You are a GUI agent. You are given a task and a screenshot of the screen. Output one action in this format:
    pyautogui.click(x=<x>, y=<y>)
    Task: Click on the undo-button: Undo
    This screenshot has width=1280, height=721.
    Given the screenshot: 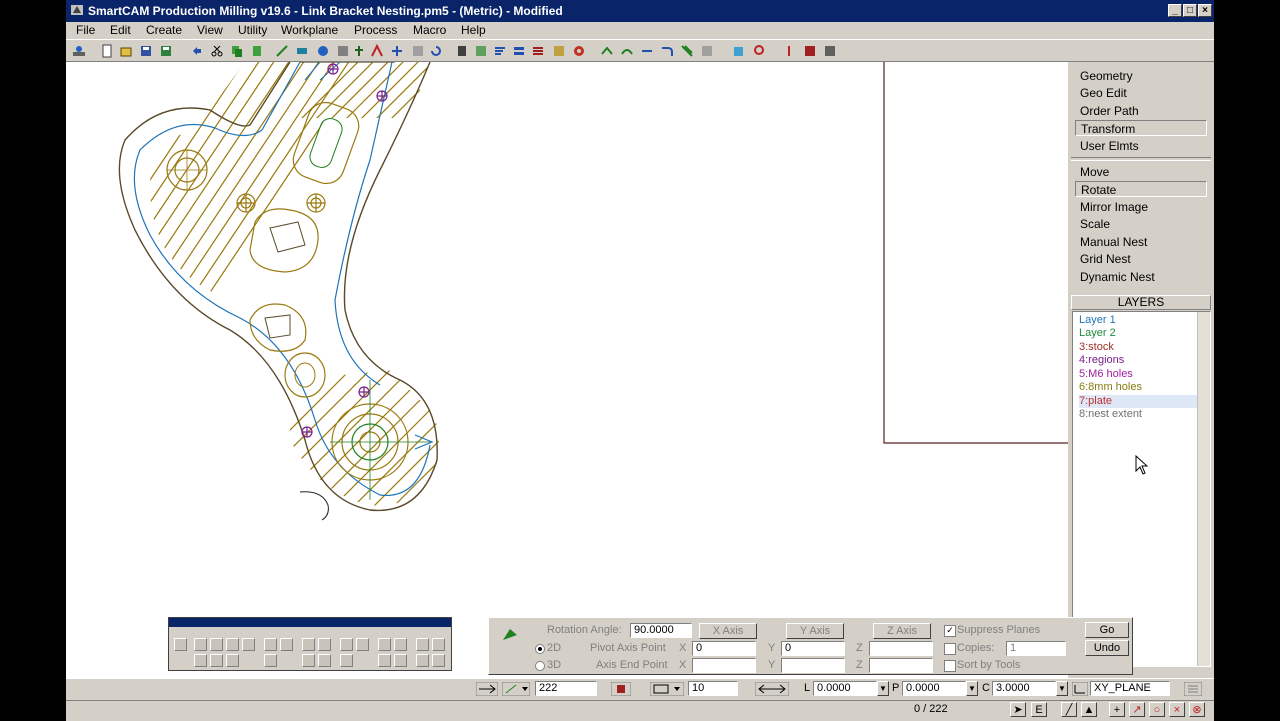 What is the action you would take?
    pyautogui.click(x=1107, y=648)
    